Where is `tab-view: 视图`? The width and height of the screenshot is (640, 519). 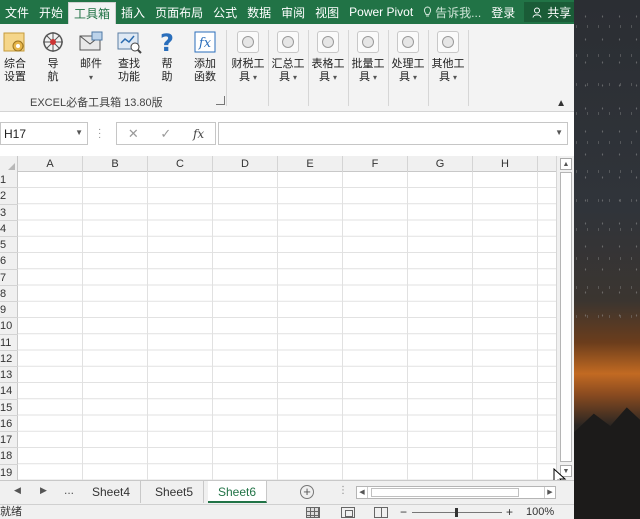
tab-view: 视图 is located at coordinates (327, 12).